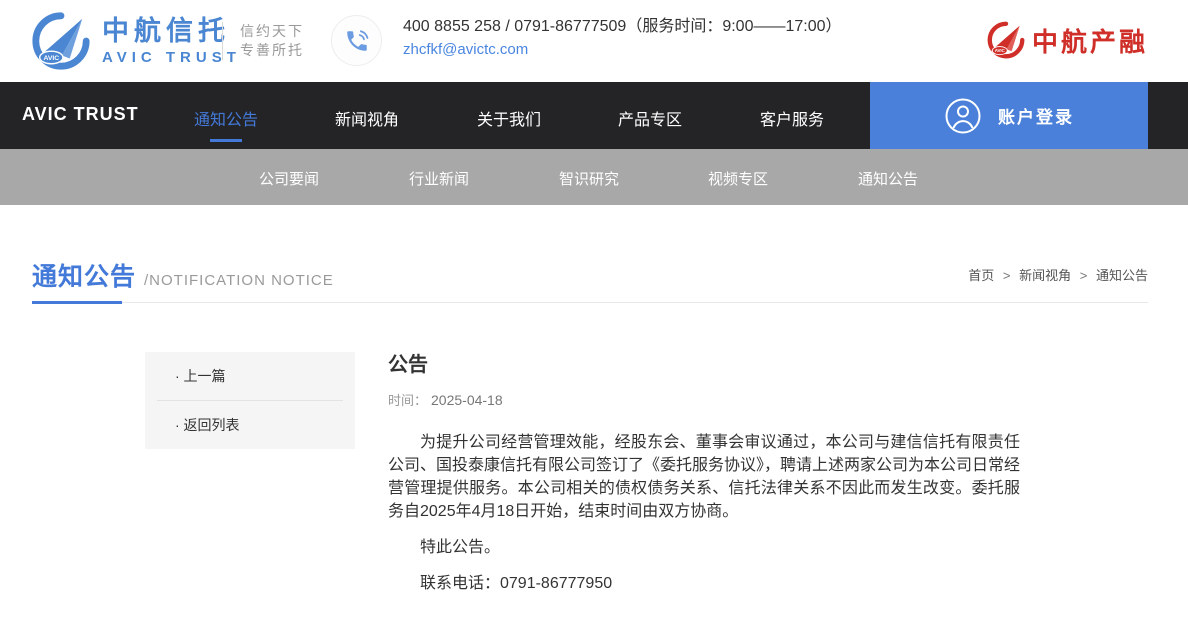 This screenshot has height=631, width=1188. Describe the element at coordinates (792, 118) in the screenshot. I see `nav-item-customer-service: 客户服务` at that location.